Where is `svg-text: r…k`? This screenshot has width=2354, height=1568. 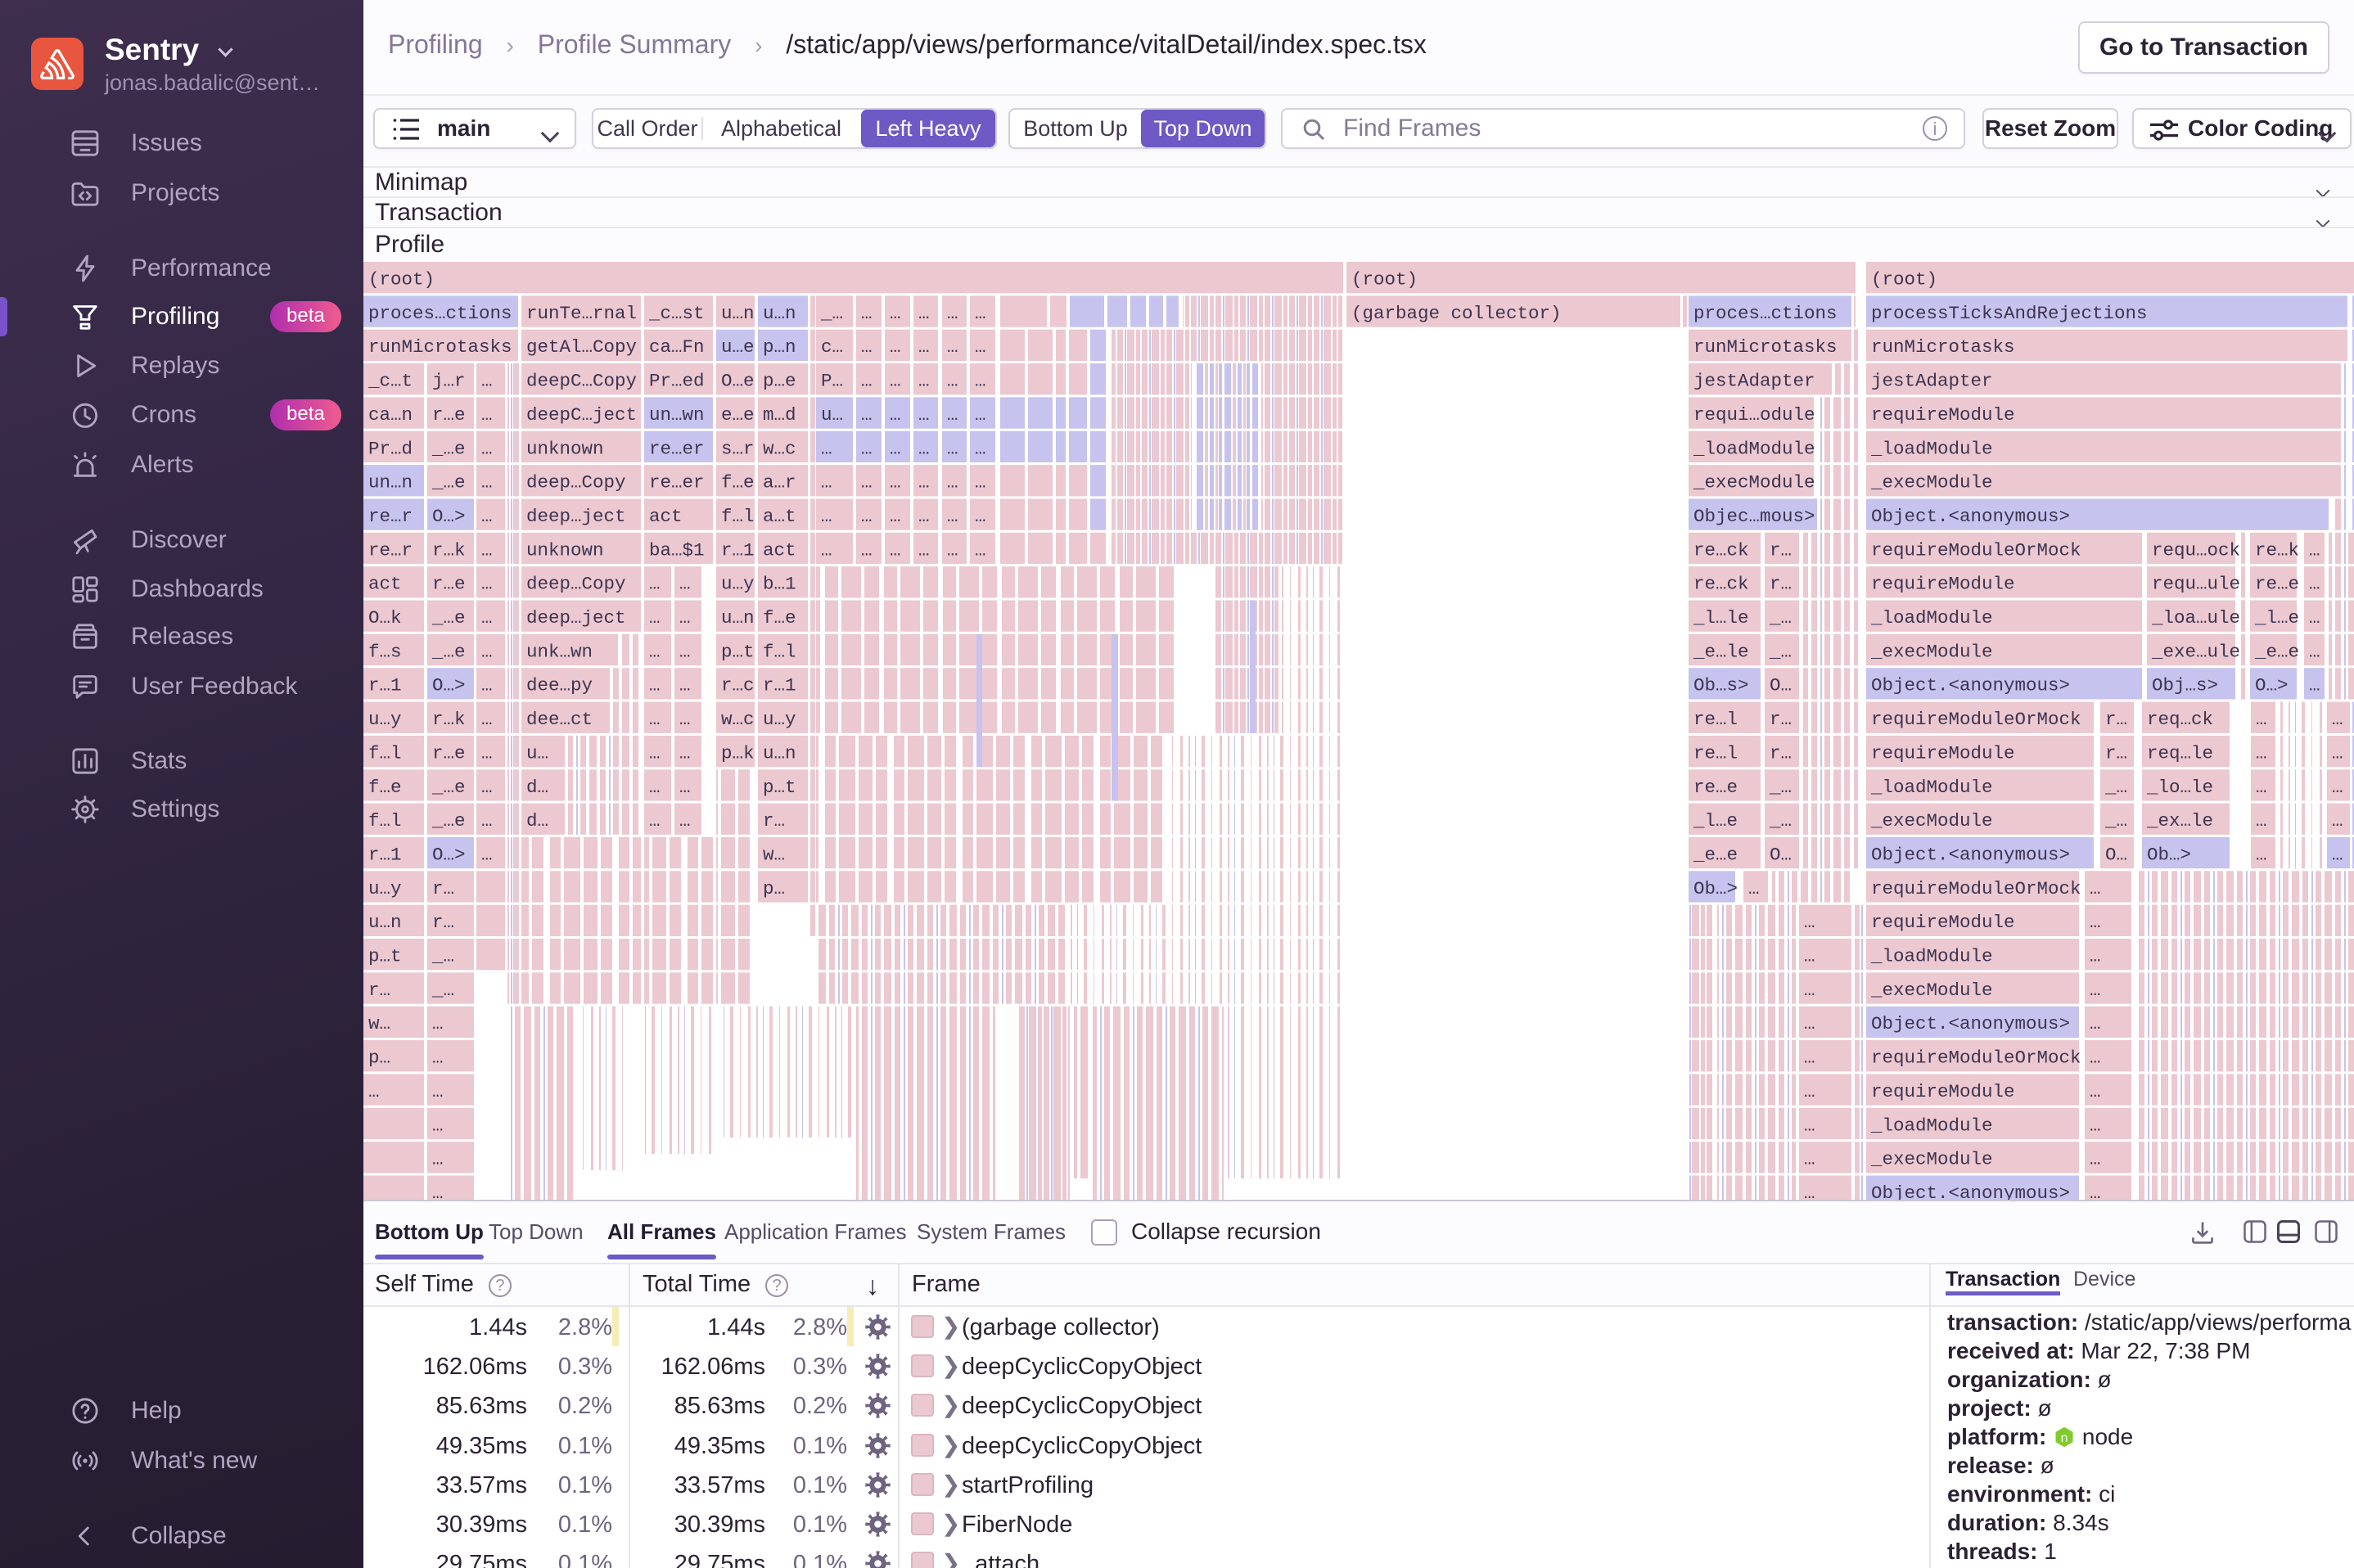 svg-text: r…k is located at coordinates (449, 550).